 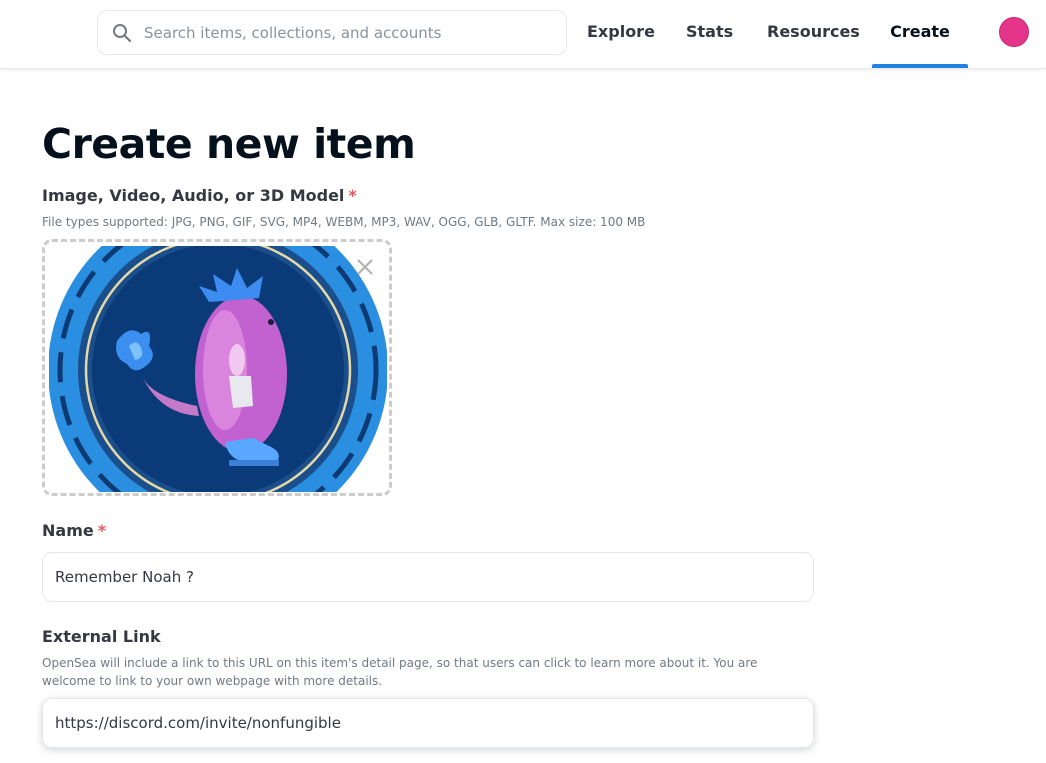 What do you see at coordinates (101, 636) in the screenshot?
I see `external-link-label: External Link` at bounding box center [101, 636].